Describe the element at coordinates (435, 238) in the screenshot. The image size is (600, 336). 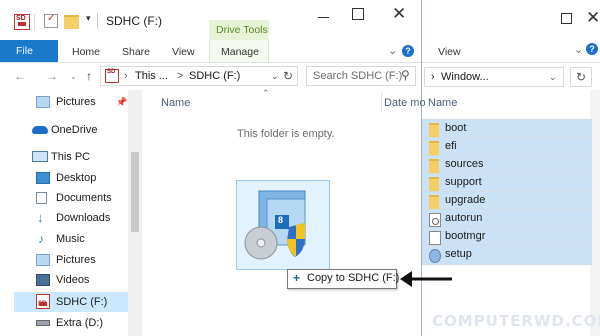
I see `file-icon` at that location.